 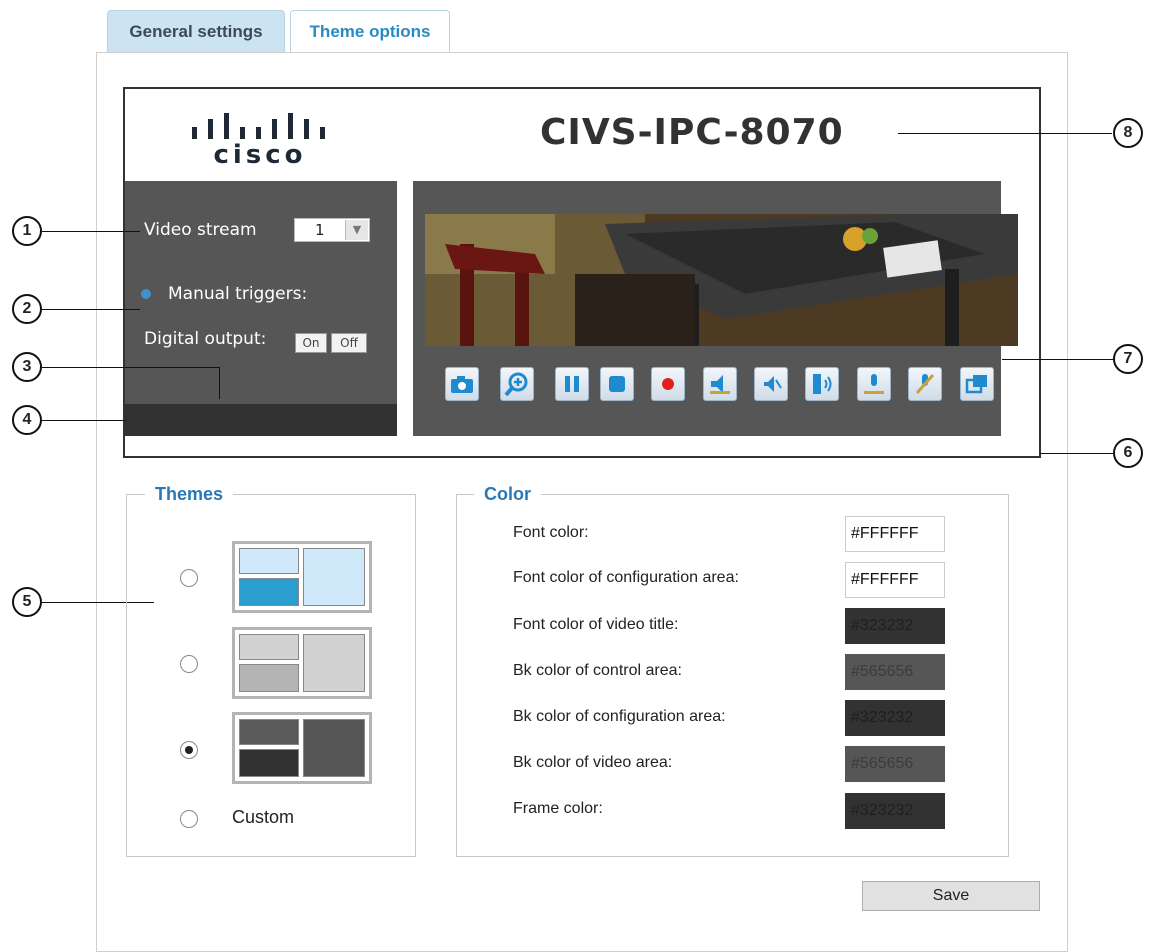 I want to click on video-stream-select: 1 ▼, so click(x=332, y=230).